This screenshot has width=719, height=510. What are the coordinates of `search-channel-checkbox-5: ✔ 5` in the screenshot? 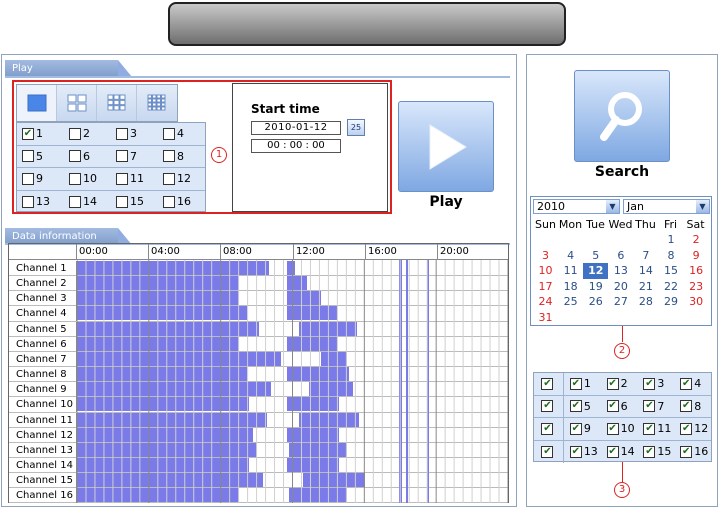 It's located at (582, 406).